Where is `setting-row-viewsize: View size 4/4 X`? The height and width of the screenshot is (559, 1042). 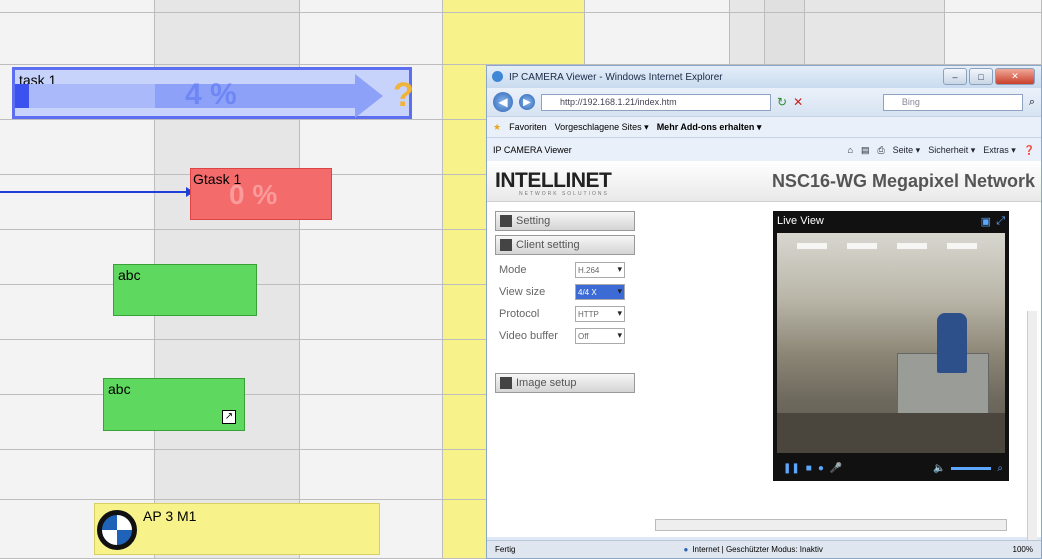
setting-row-viewsize: View size 4/4 X is located at coordinates (565, 292).